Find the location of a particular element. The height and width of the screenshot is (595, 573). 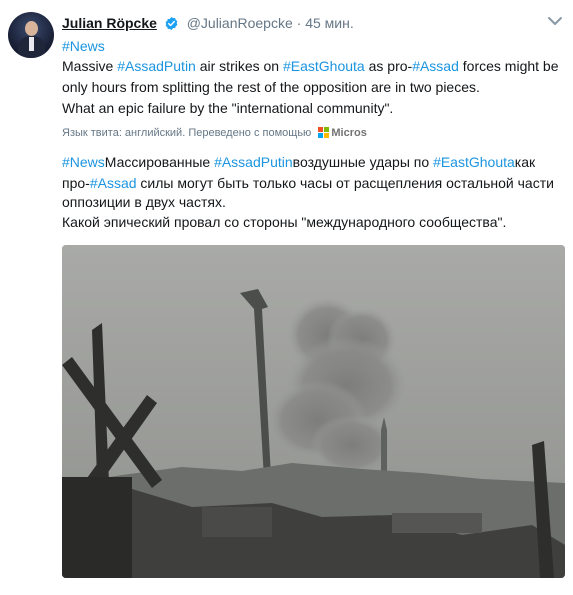

chevron-down-icon is located at coordinates (555, 21).